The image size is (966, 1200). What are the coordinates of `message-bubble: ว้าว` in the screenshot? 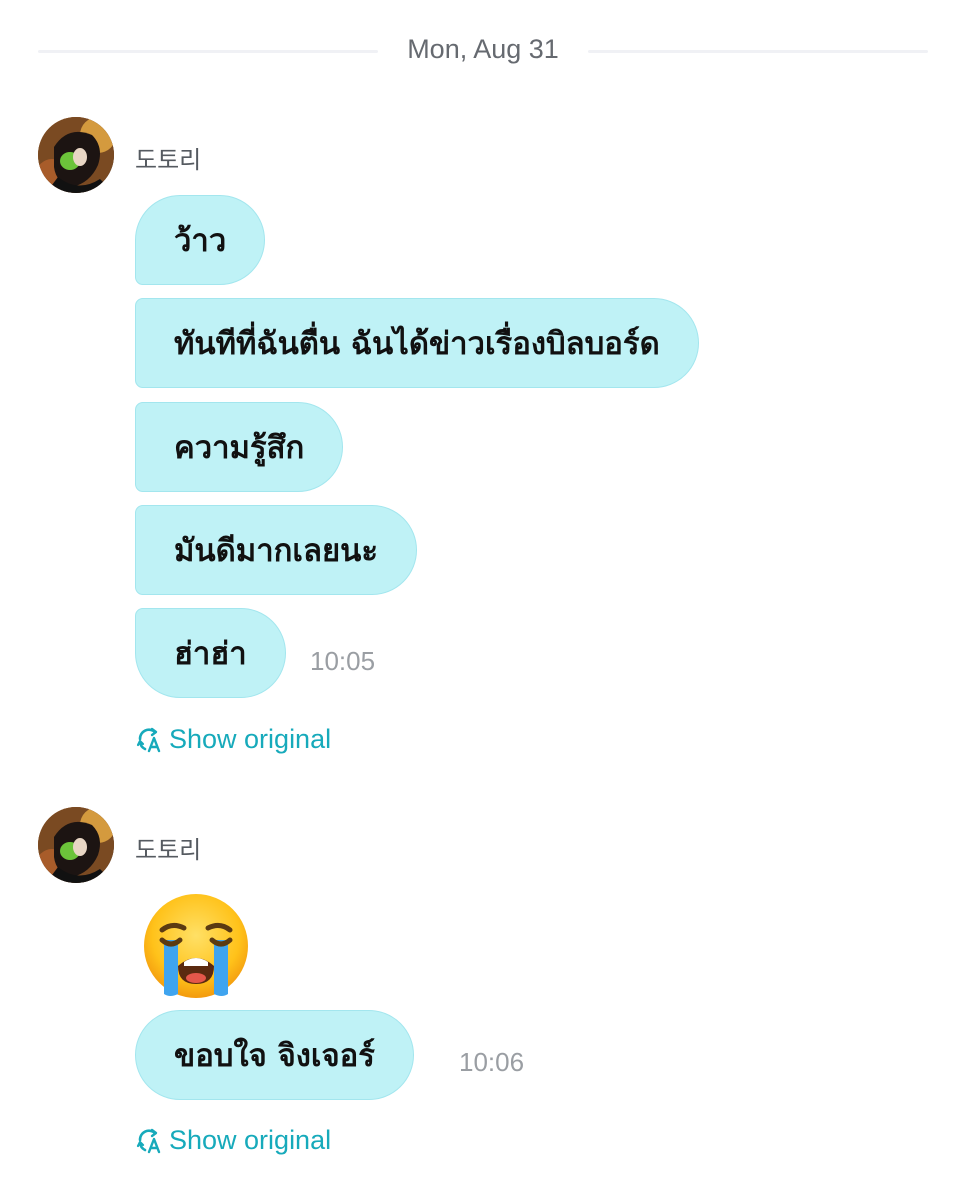 It's located at (200, 240).